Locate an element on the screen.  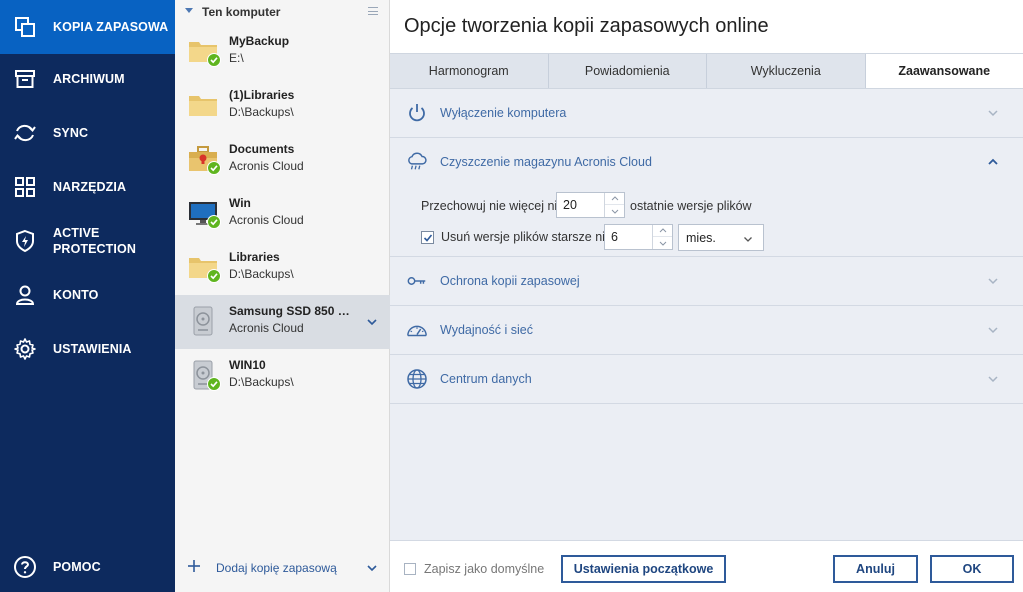
backup-destination: E:\ is located at coordinates (236, 58).